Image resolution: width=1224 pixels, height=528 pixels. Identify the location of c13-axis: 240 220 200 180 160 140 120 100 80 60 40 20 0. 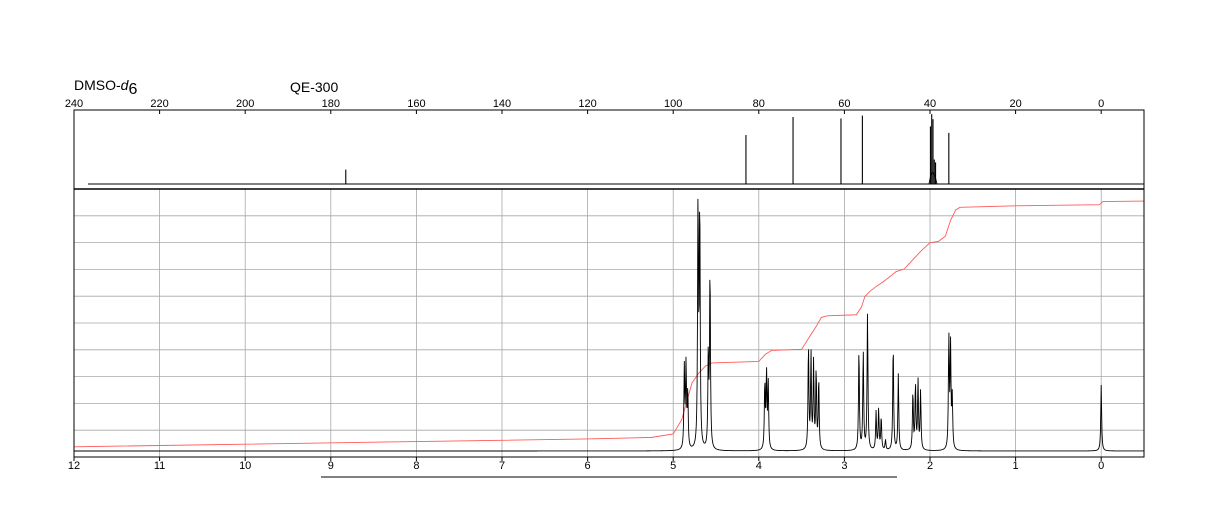
(584, 106).